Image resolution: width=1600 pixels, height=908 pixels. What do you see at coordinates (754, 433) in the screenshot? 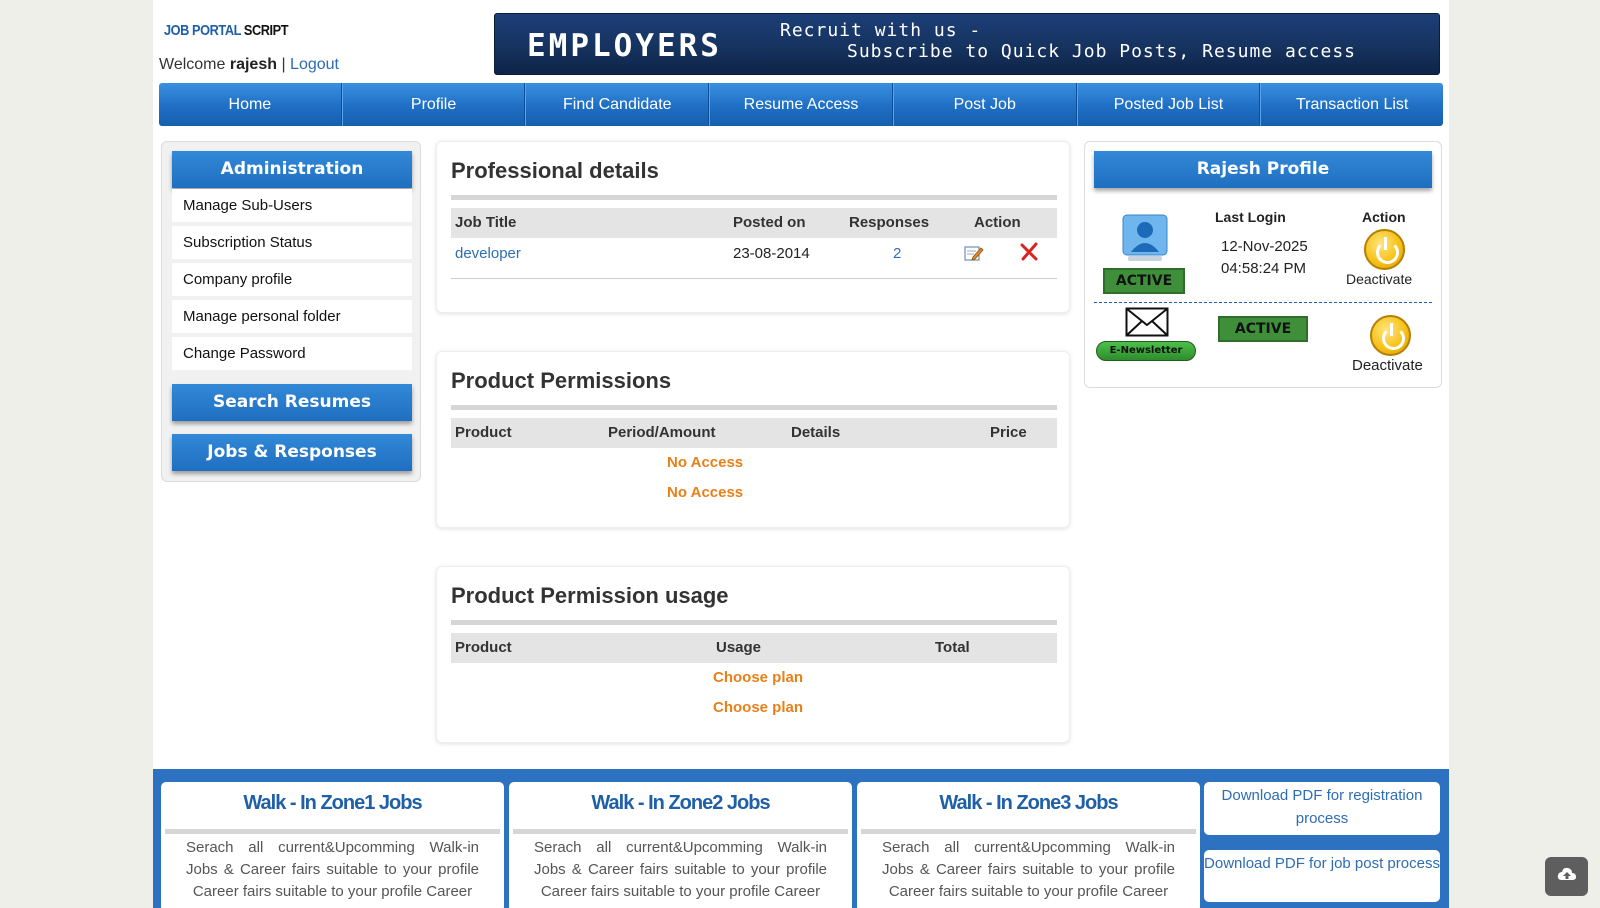
I see `permissions-table-header: Product Period/Amount Details Price` at bounding box center [754, 433].